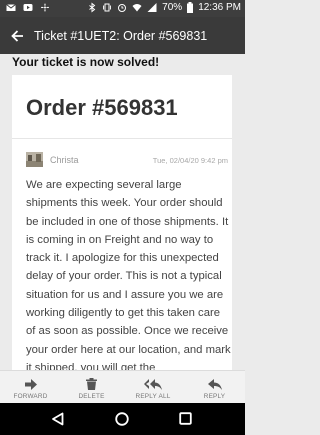  I want to click on order-title: Order #569831, so click(102, 107).